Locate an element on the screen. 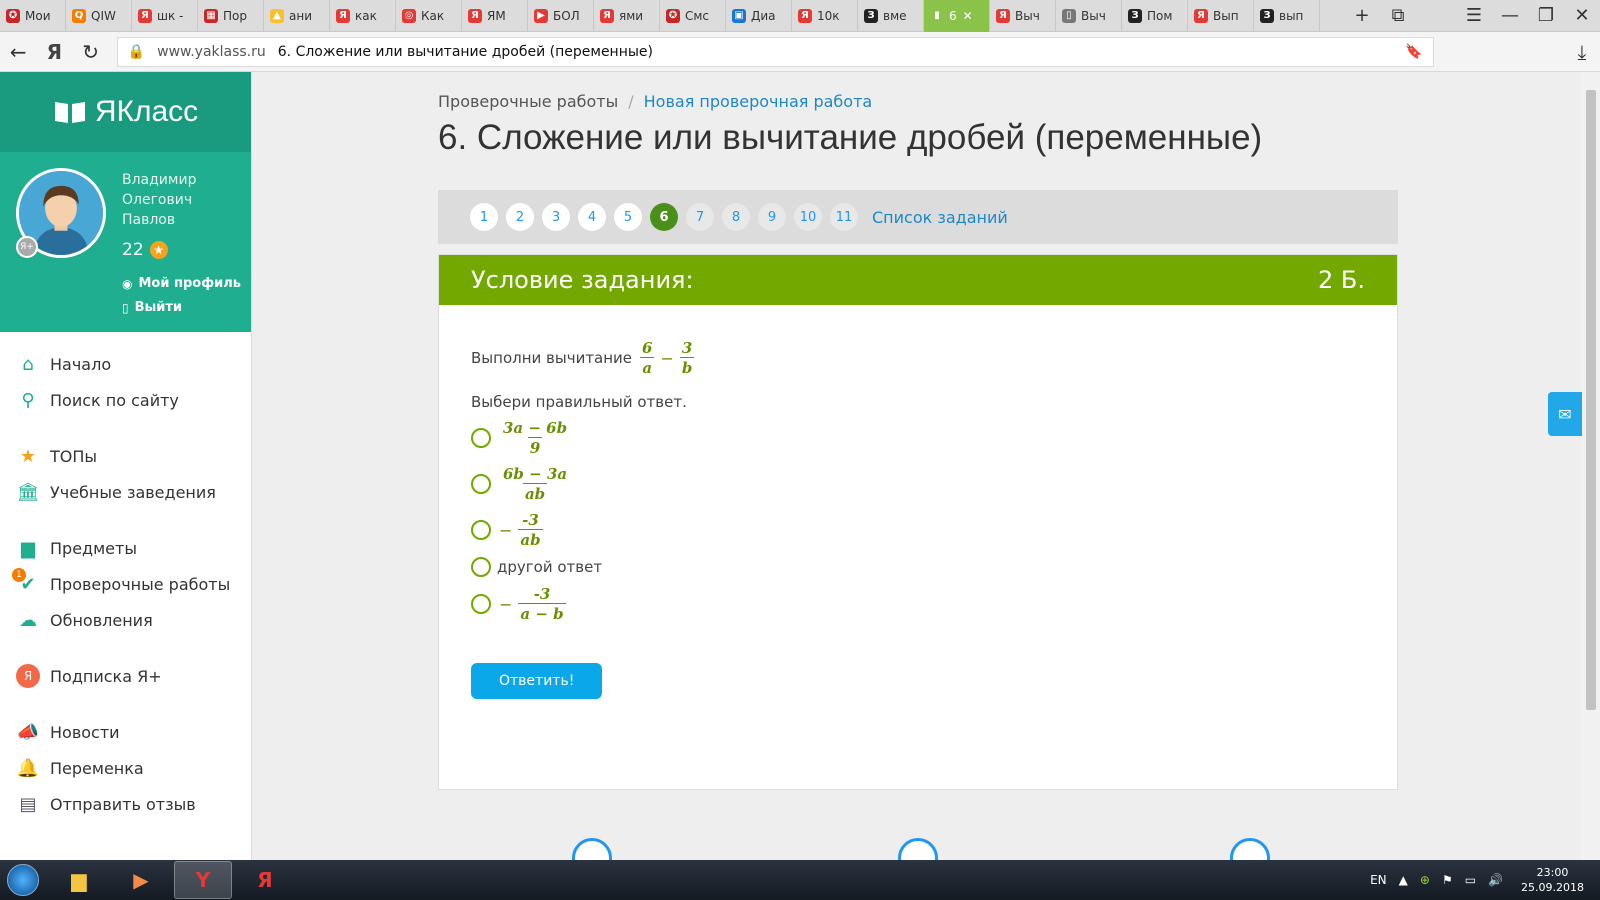  clock: 23:00 25.09.2018 is located at coordinates (1552, 880).